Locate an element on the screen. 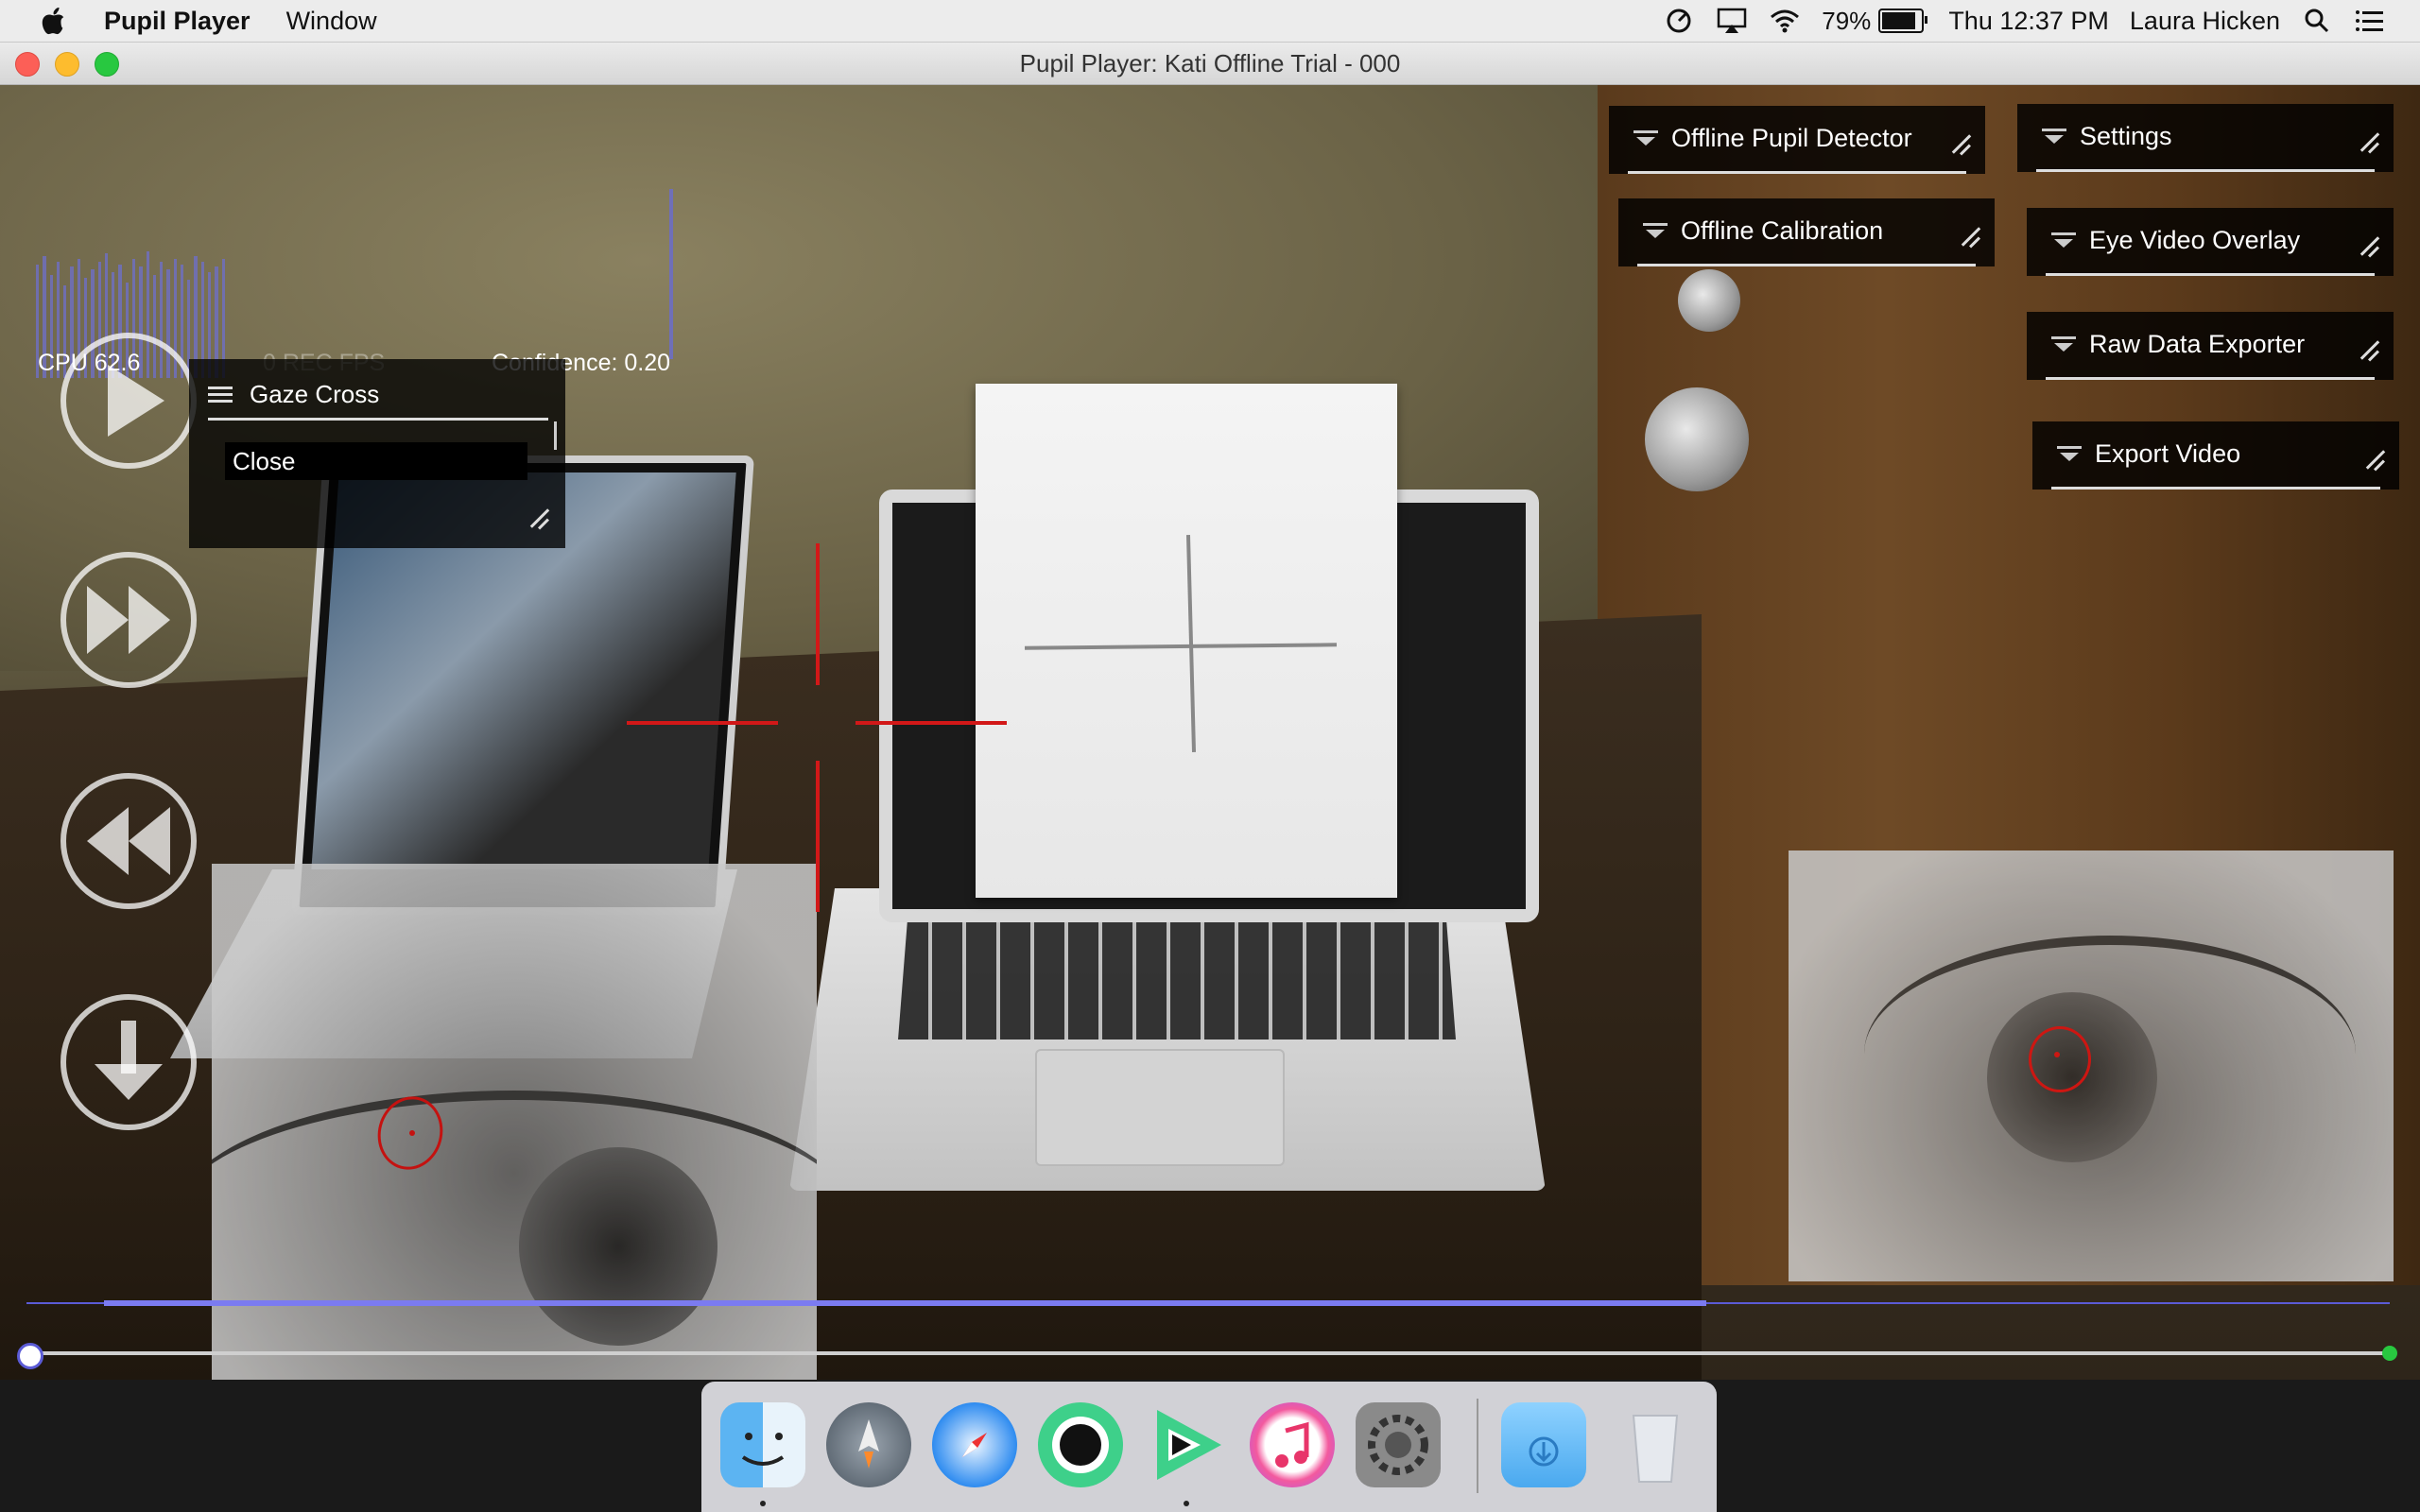  pupil-player-icon is located at coordinates (1186, 1444).